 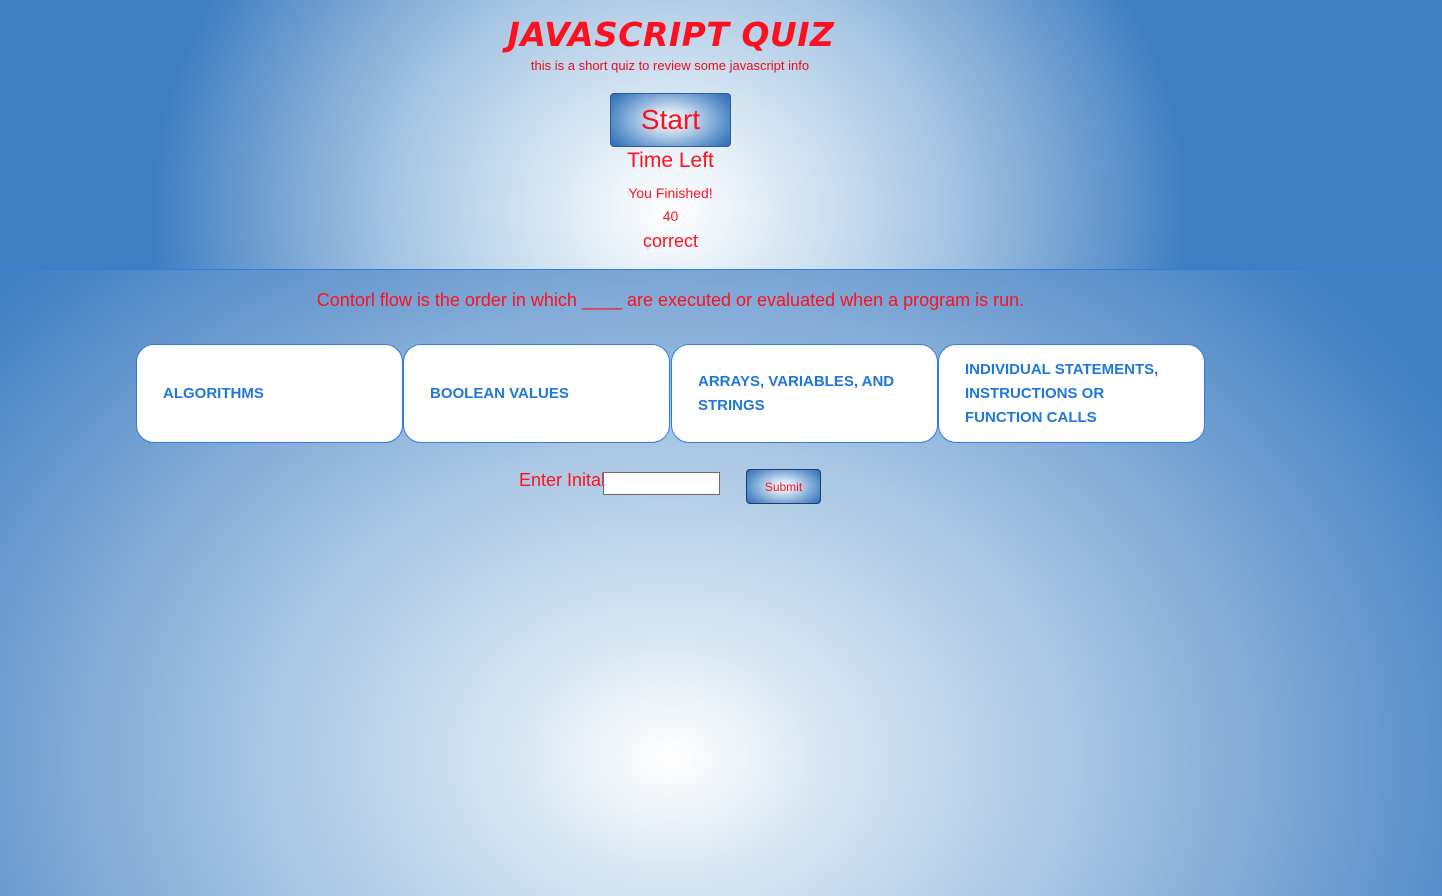 What do you see at coordinates (269, 393) in the screenshot?
I see `answer-choice-1: ALGORITHMS` at bounding box center [269, 393].